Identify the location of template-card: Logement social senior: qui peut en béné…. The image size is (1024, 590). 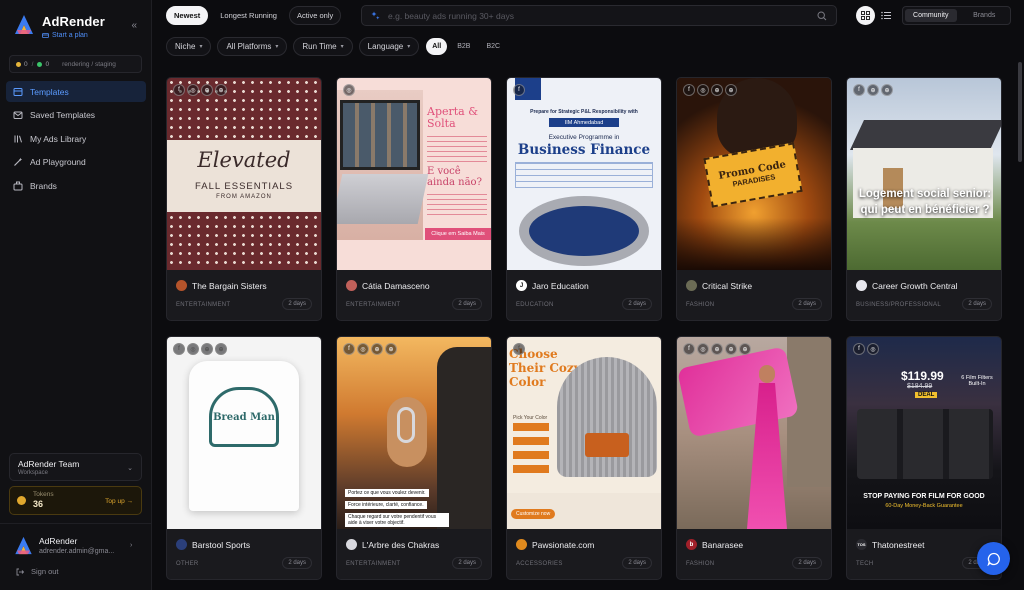
(924, 199).